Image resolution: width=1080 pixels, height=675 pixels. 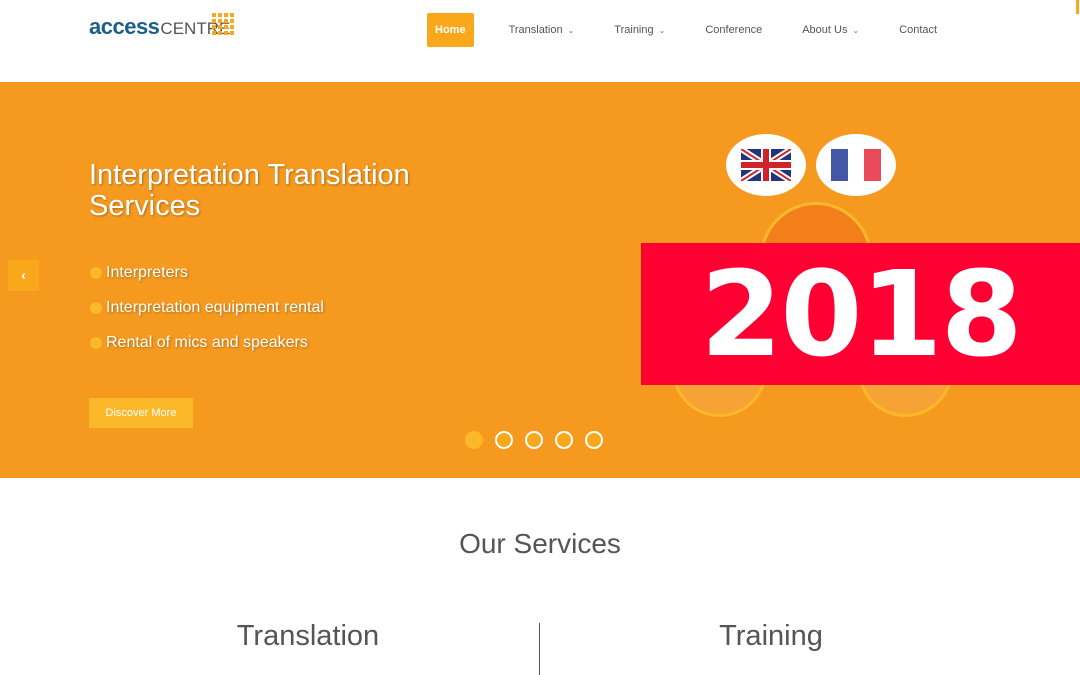 I want to click on services-title: Our Services, so click(x=540, y=543).